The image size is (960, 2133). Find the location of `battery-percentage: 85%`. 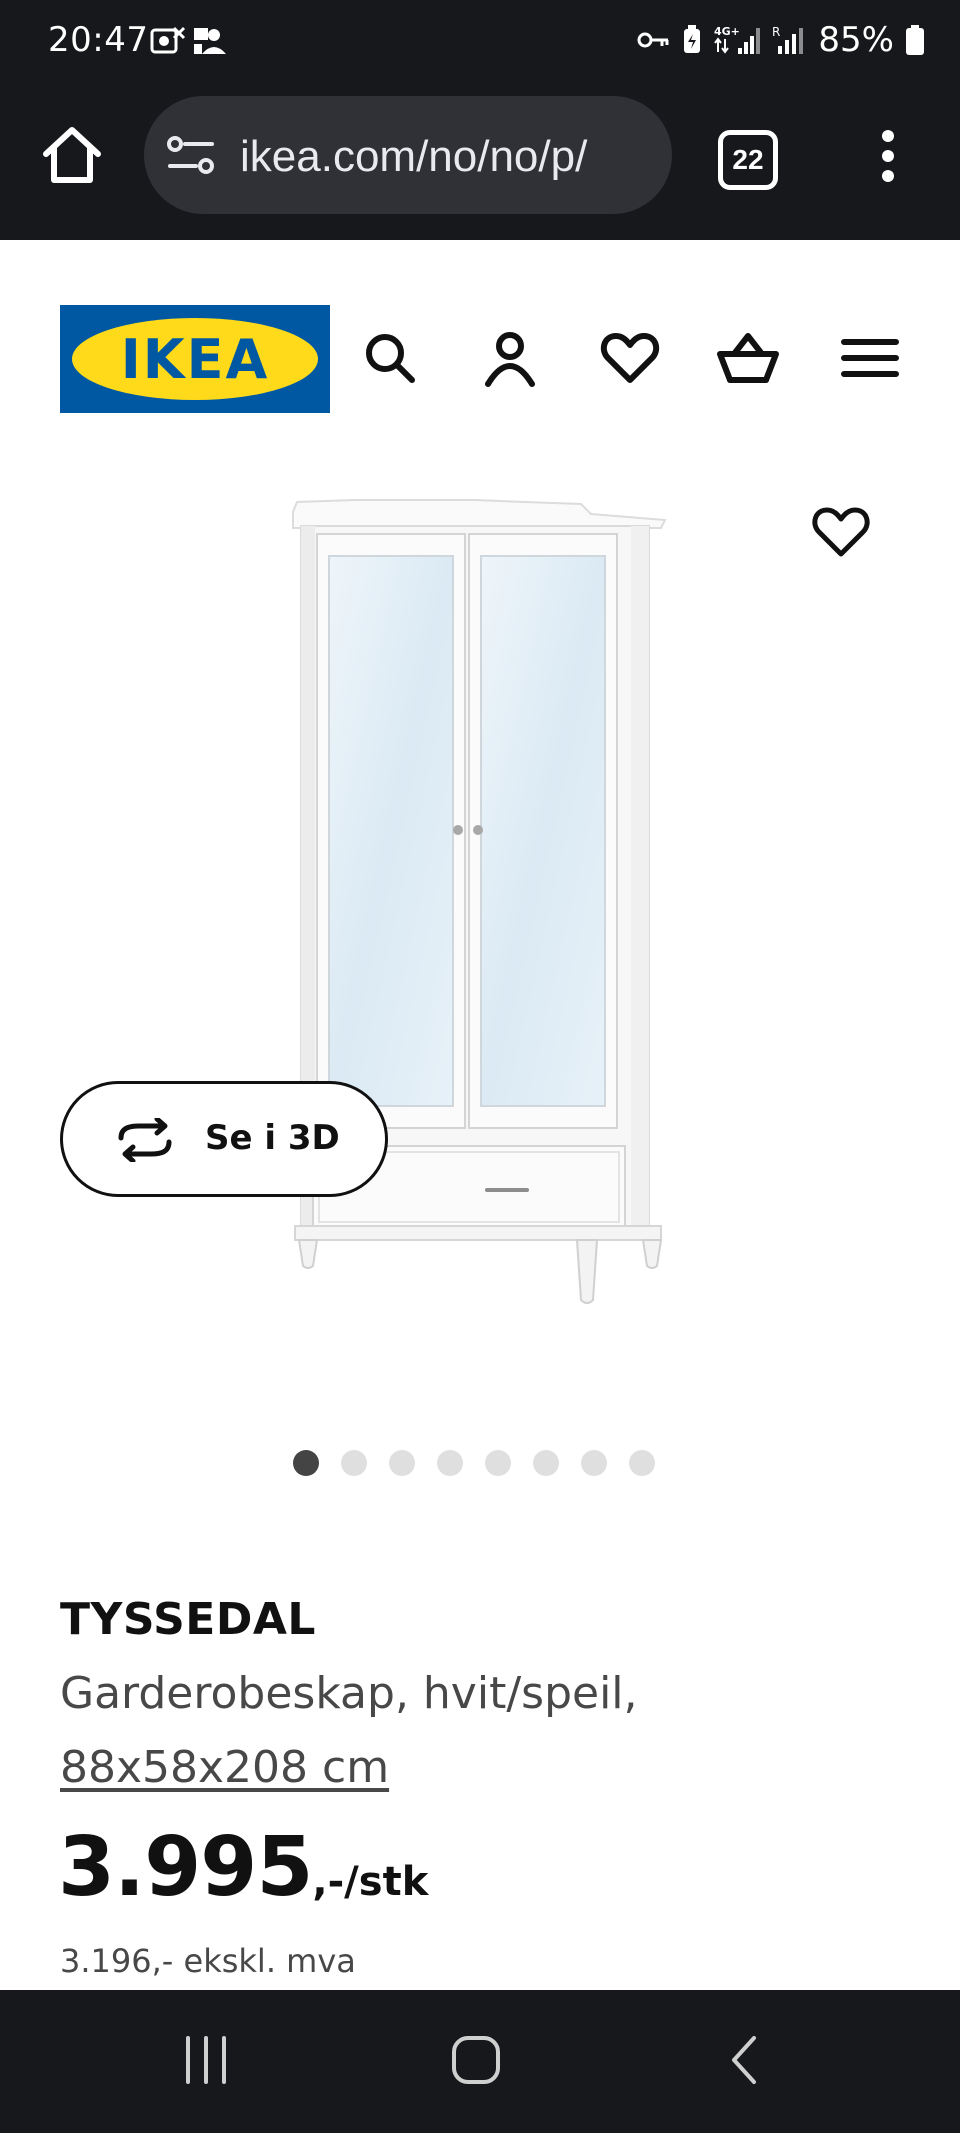

battery-percentage: 85% is located at coordinates (856, 40).